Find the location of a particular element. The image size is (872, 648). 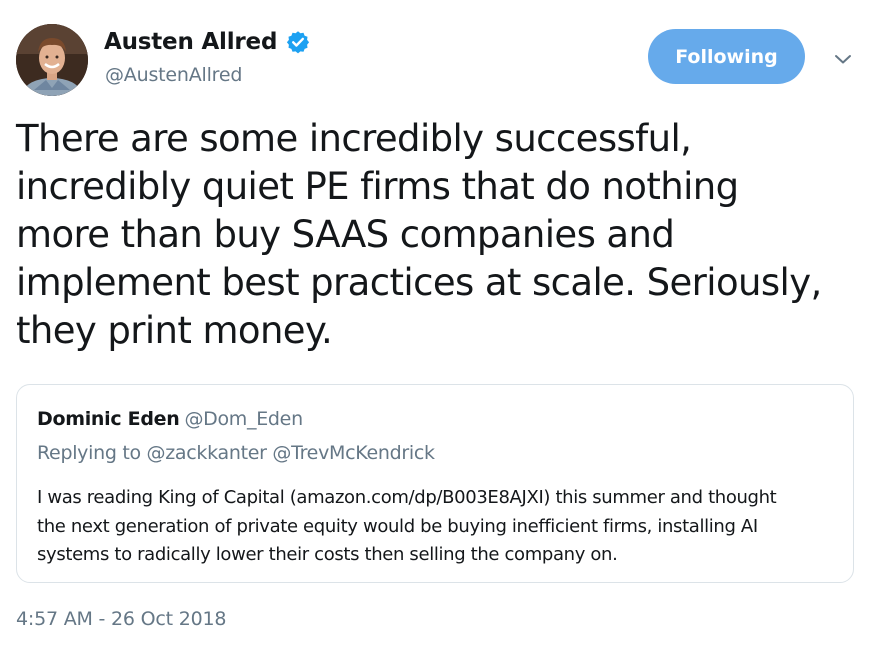

quoted-tweet-header: Dominic Eden @Dom_Eden is located at coordinates (170, 419).